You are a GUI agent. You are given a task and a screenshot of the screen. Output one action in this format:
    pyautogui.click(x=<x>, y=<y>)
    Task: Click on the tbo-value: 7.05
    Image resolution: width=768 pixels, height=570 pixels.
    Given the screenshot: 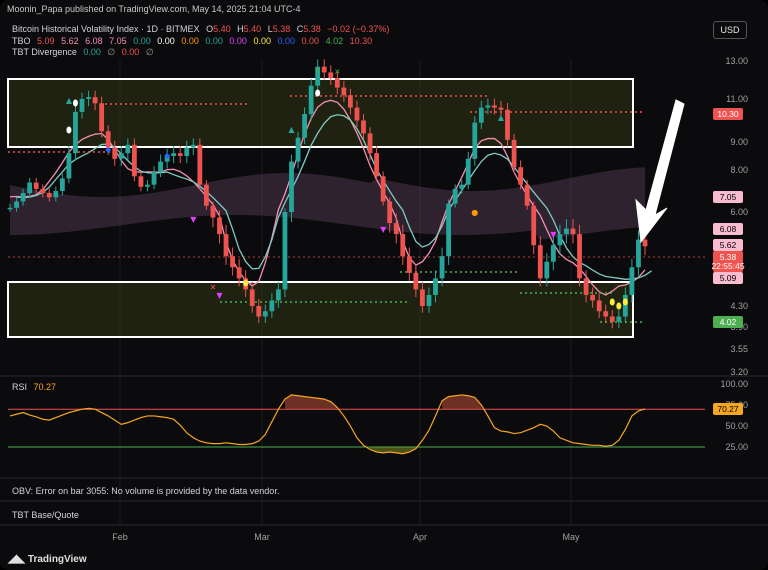 What is the action you would take?
    pyautogui.click(x=118, y=41)
    